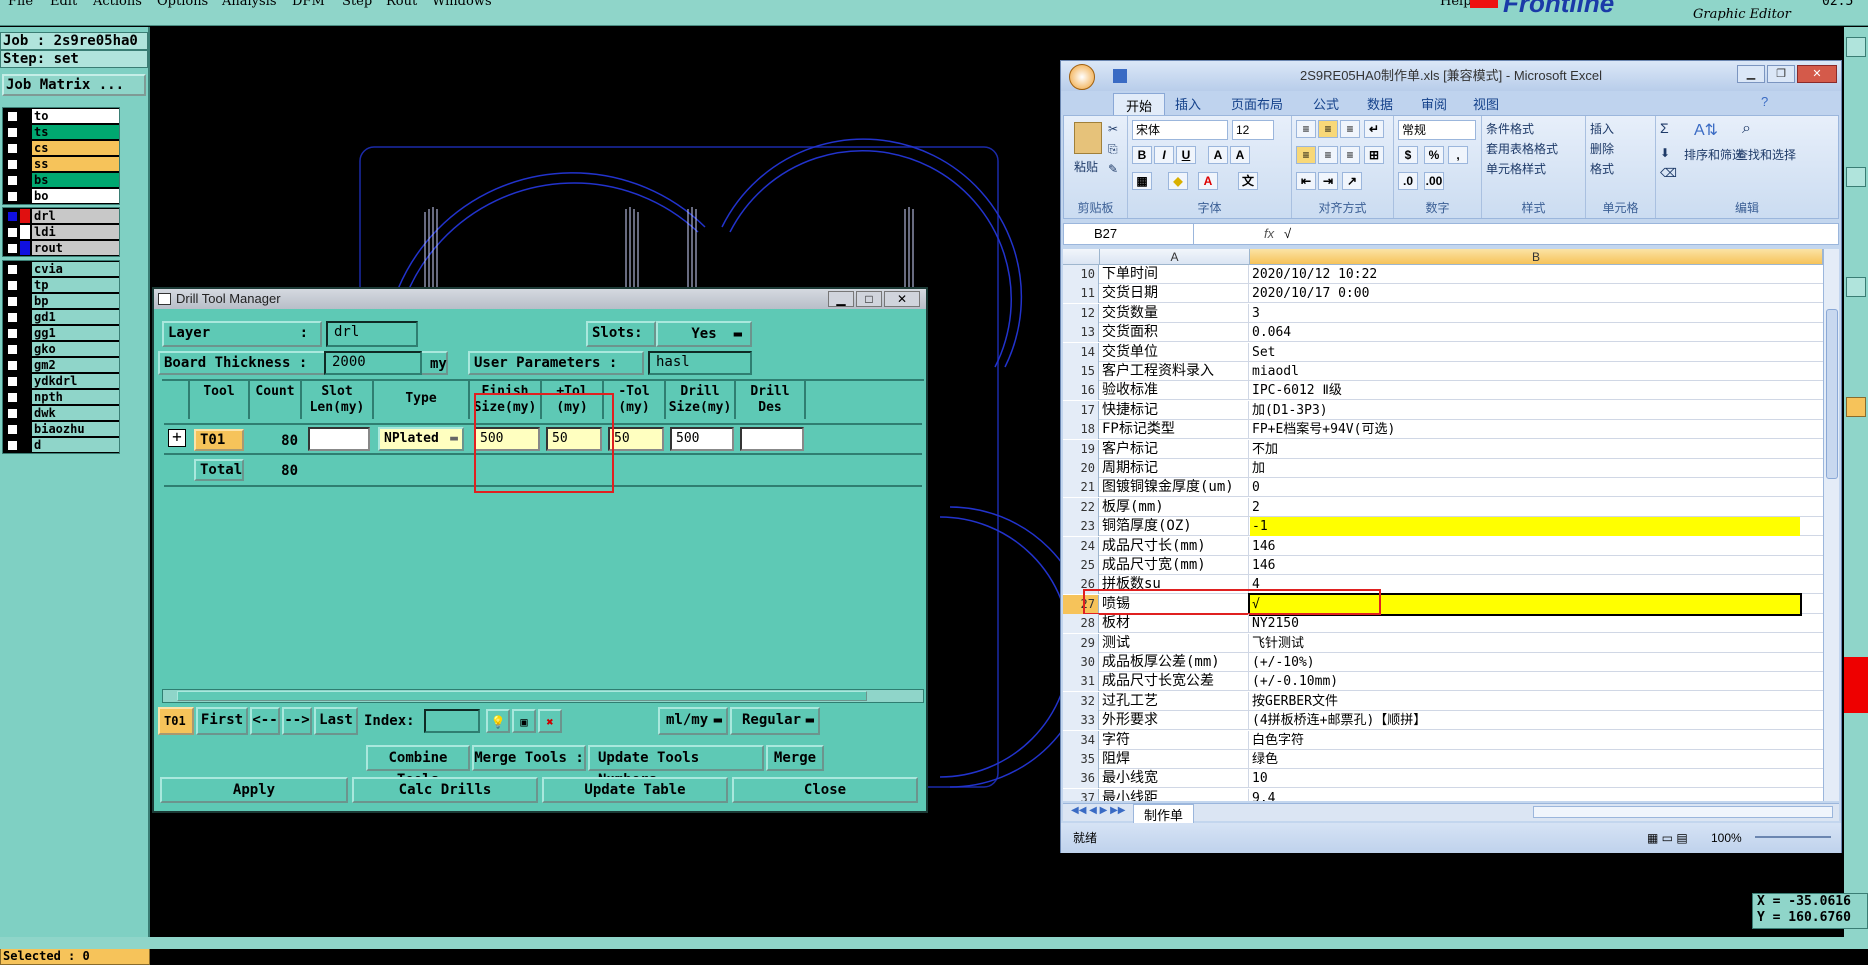 The height and width of the screenshot is (965, 1868). Describe the element at coordinates (1437, 130) in the screenshot. I see `number-format-select: 常规` at that location.